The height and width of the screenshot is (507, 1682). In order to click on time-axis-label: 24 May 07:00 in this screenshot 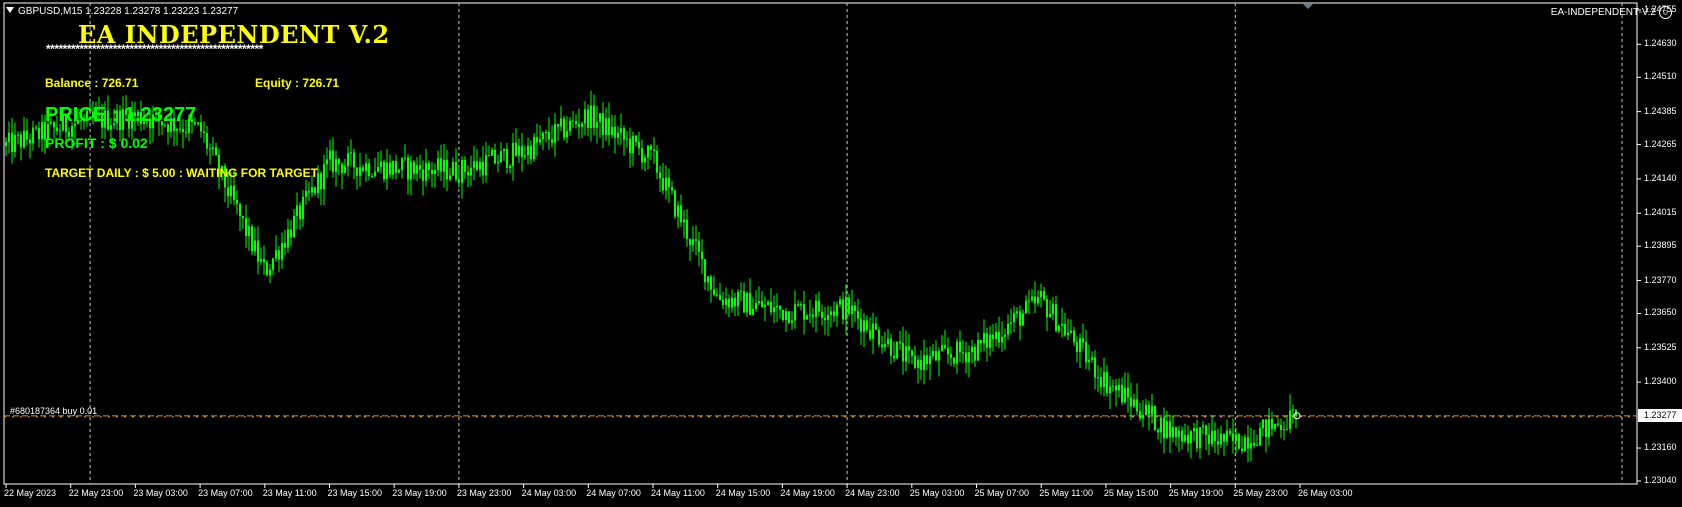, I will do `click(613, 493)`.